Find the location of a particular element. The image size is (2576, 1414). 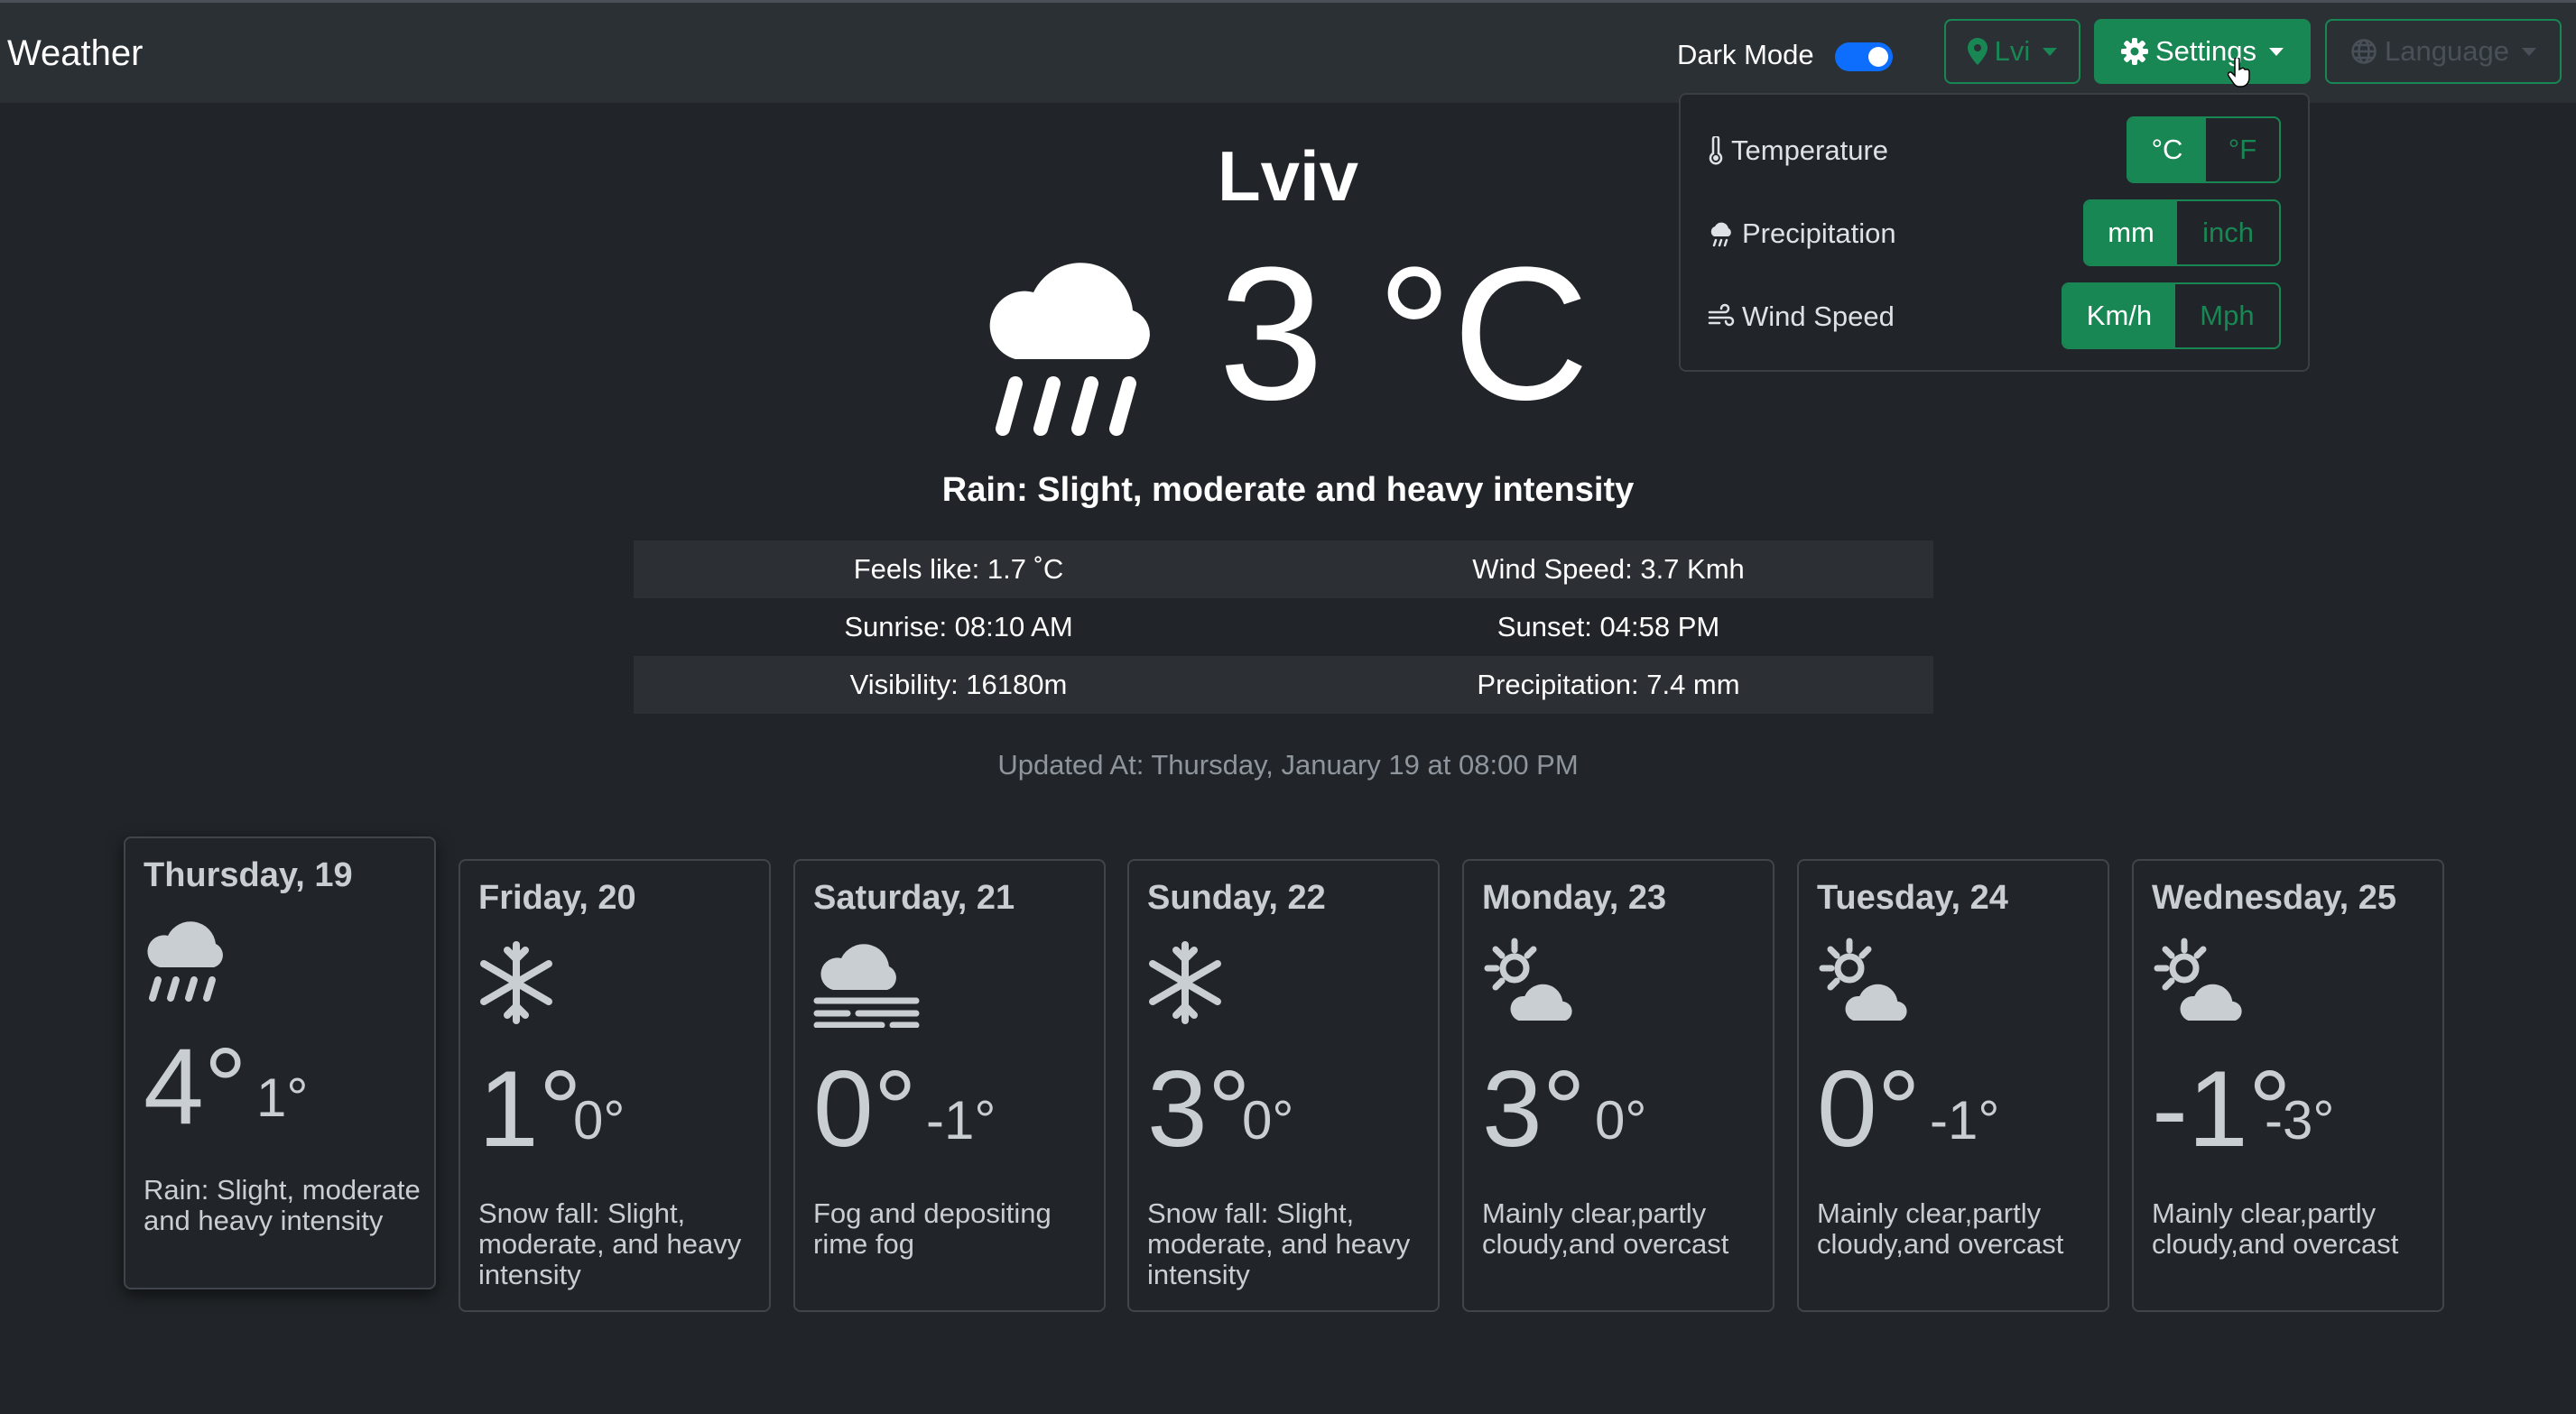

hand-cursor-icon is located at coordinates (2239, 73).